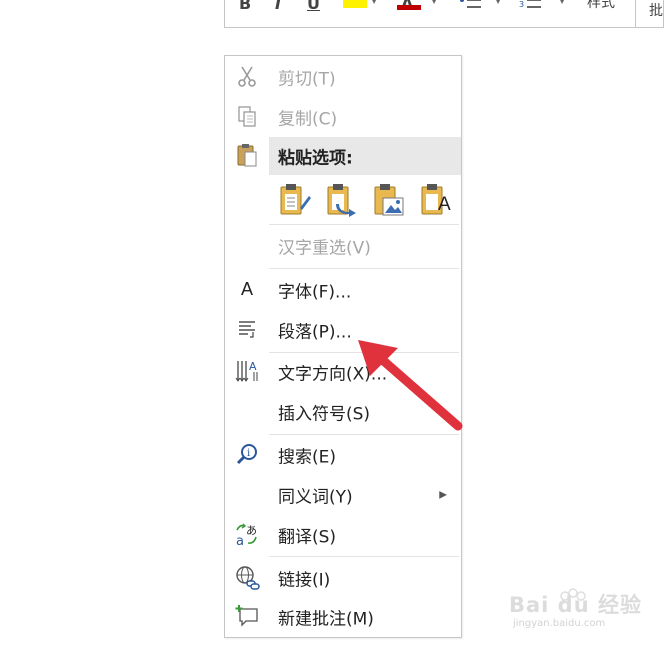 The width and height of the screenshot is (664, 648). I want to click on menu-item-label: 新建批注(M), so click(326, 619).